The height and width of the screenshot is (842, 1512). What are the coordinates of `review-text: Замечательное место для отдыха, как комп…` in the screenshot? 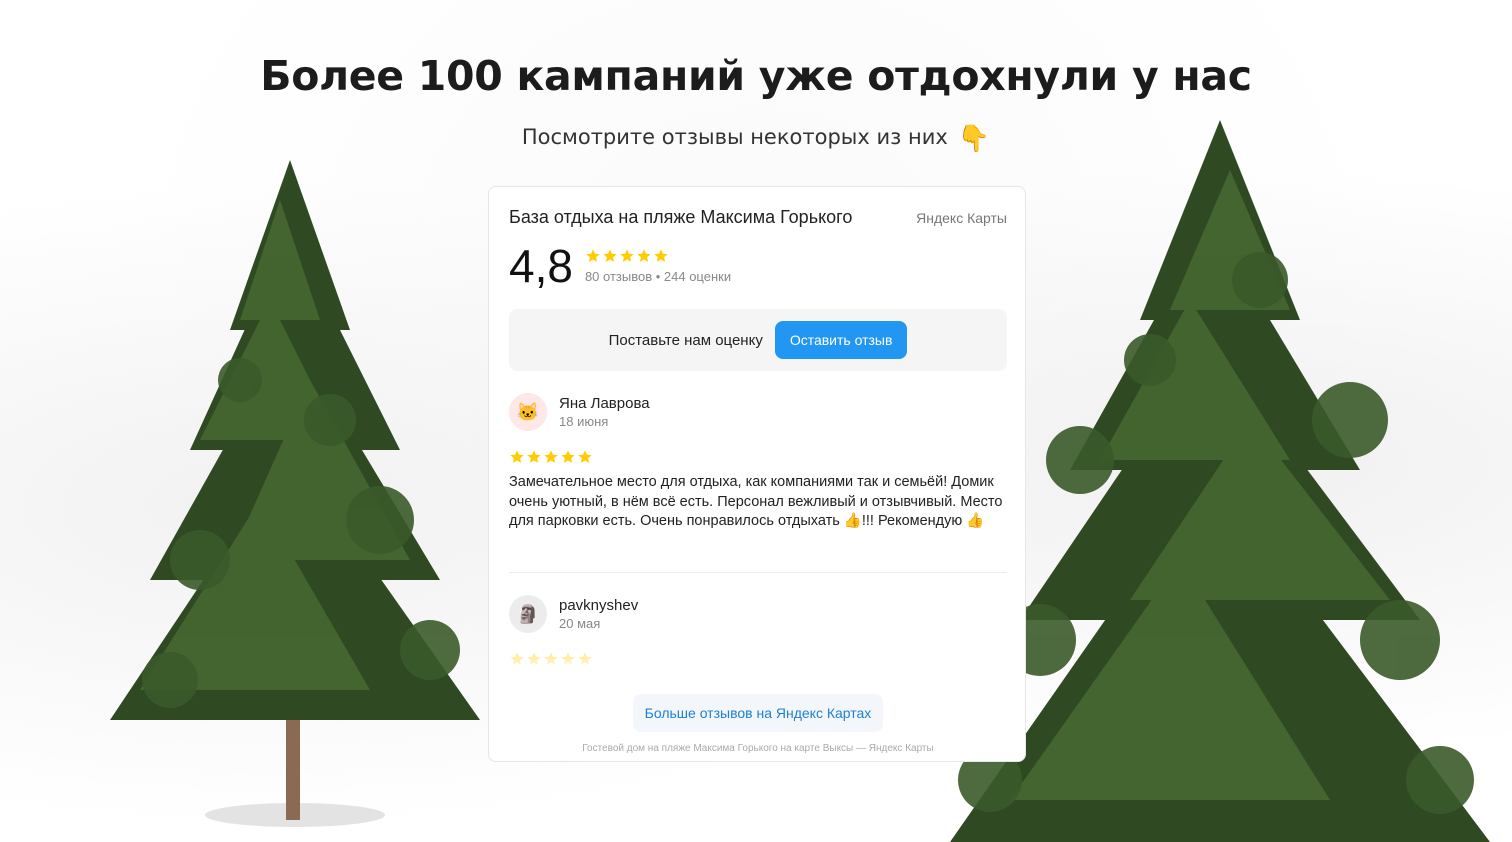 It's located at (756, 501).